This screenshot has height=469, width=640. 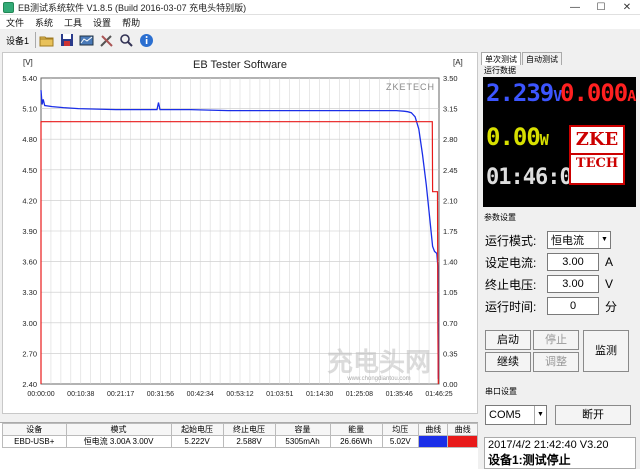 What do you see at coordinates (29, 170) in the screenshot?
I see `y-tick-label-left: 4.50` at bounding box center [29, 170].